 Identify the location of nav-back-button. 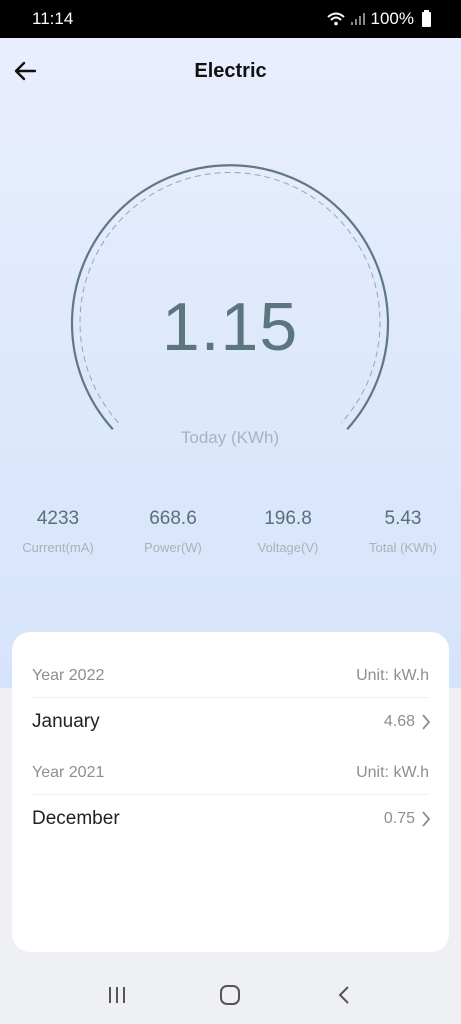
(344, 995).